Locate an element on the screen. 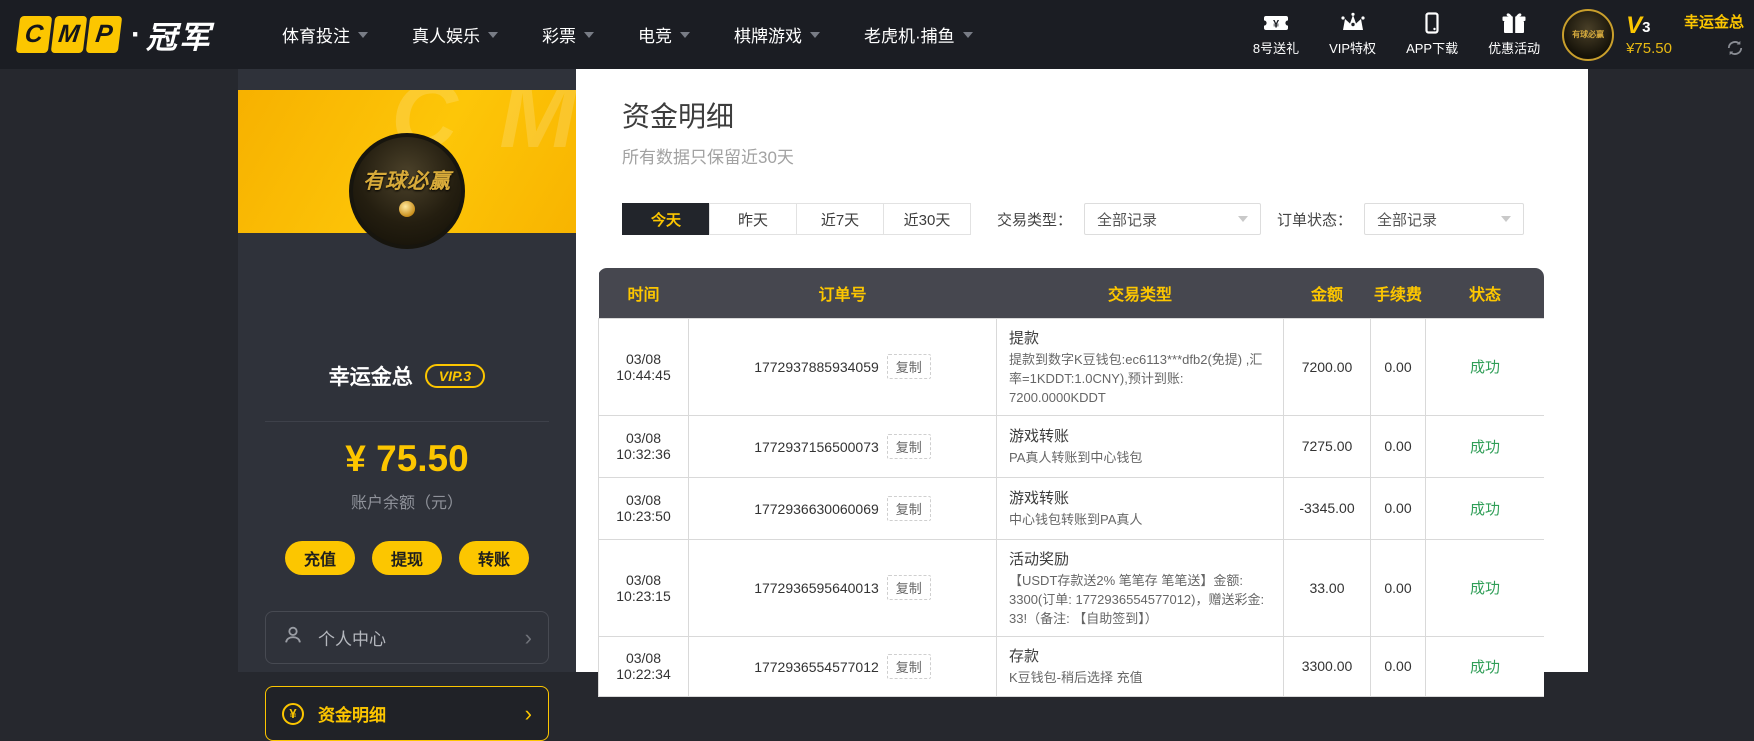 This screenshot has height=741, width=1754. sidebar-item-label: 个人中心 is located at coordinates (352, 639).